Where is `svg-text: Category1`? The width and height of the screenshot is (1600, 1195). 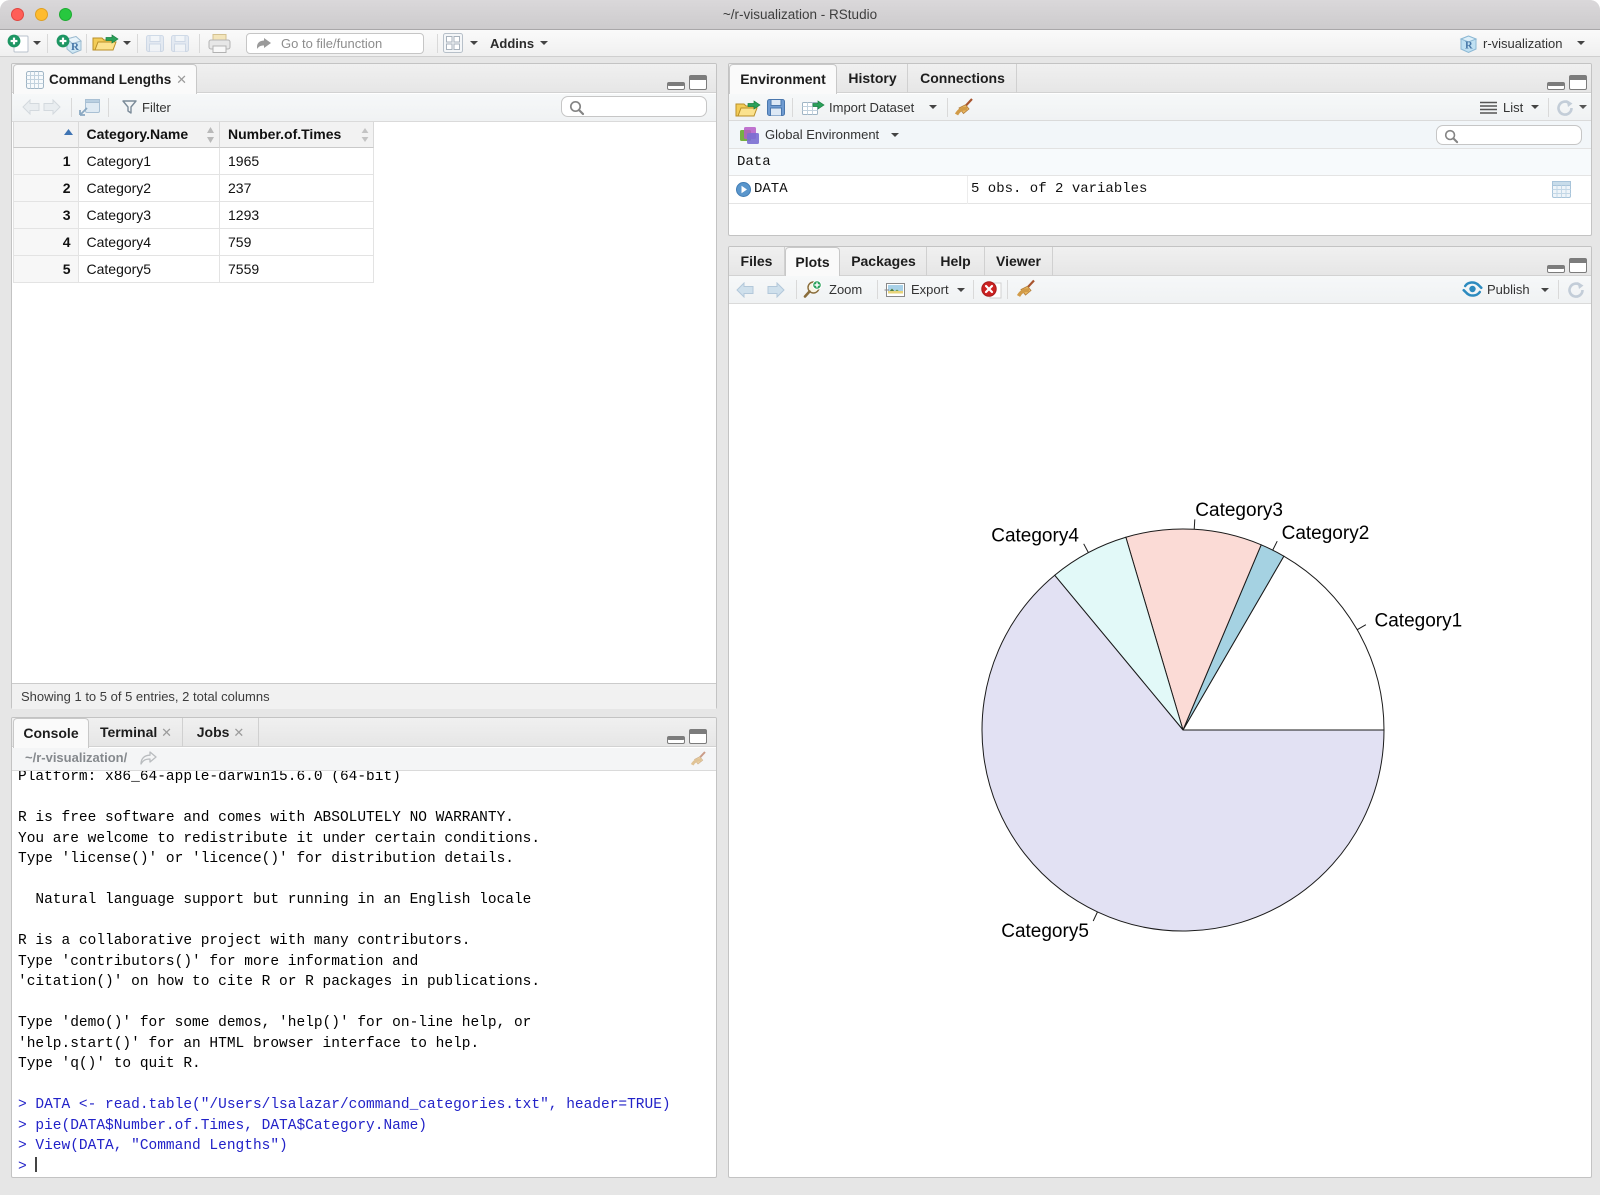 svg-text: Category1 is located at coordinates (1419, 620).